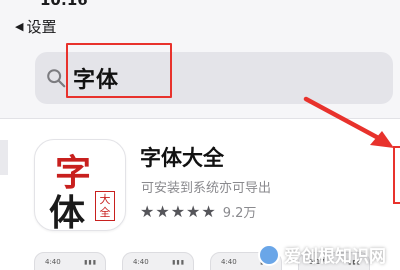  I want to click on back-label: 设置, so click(41, 26).